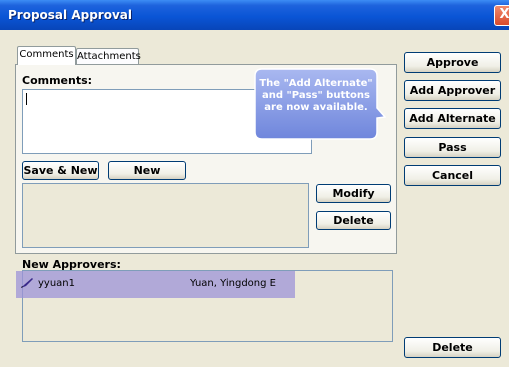 The height and width of the screenshot is (367, 509). Describe the element at coordinates (452, 118) in the screenshot. I see `add-alternate-button: Add Alternate` at that location.